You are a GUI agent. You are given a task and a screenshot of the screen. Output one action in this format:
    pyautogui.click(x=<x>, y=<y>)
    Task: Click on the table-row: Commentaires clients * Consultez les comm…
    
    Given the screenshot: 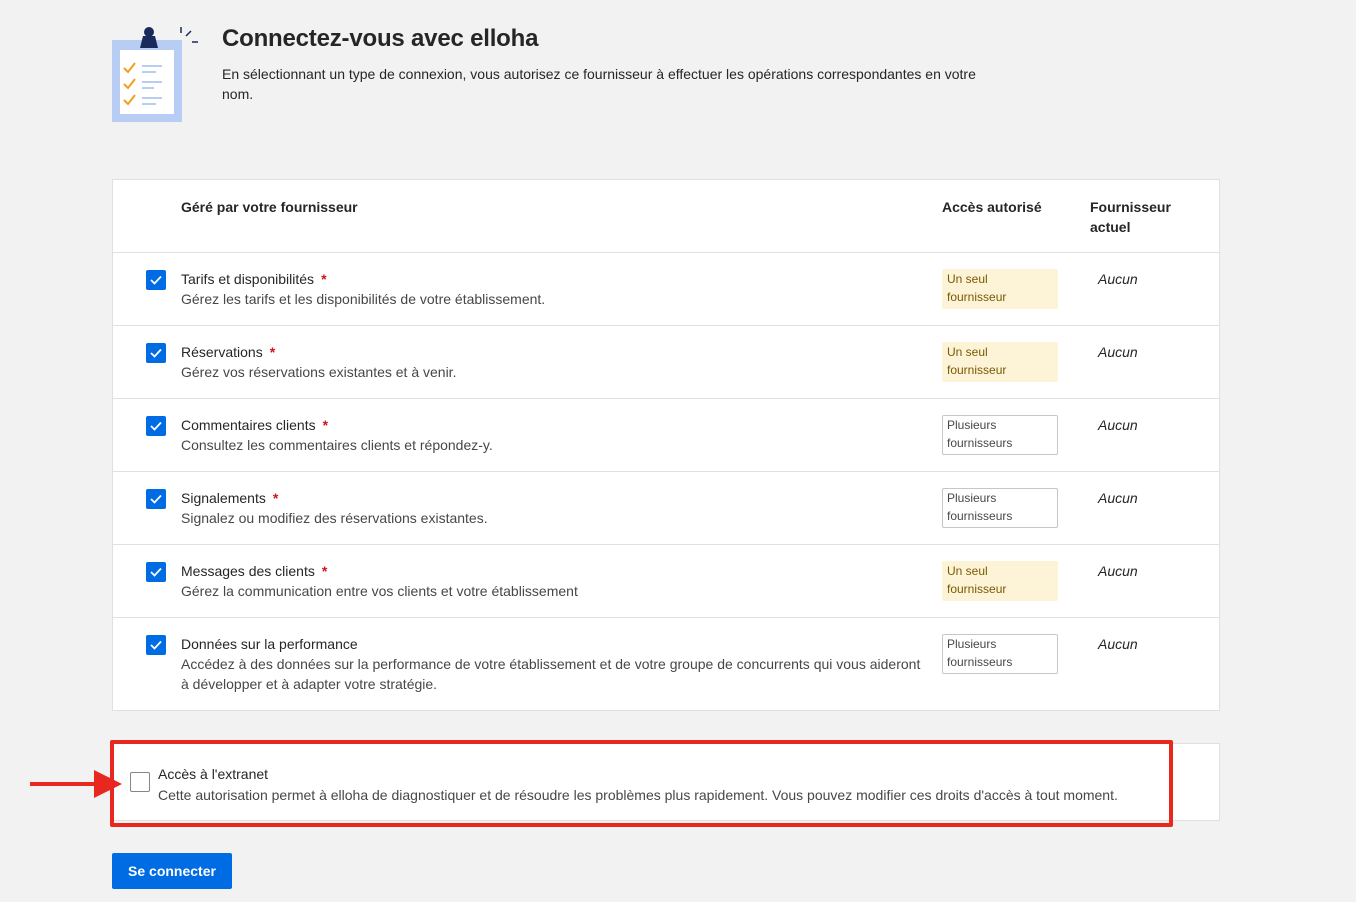 What is the action you would take?
    pyautogui.click(x=666, y=435)
    